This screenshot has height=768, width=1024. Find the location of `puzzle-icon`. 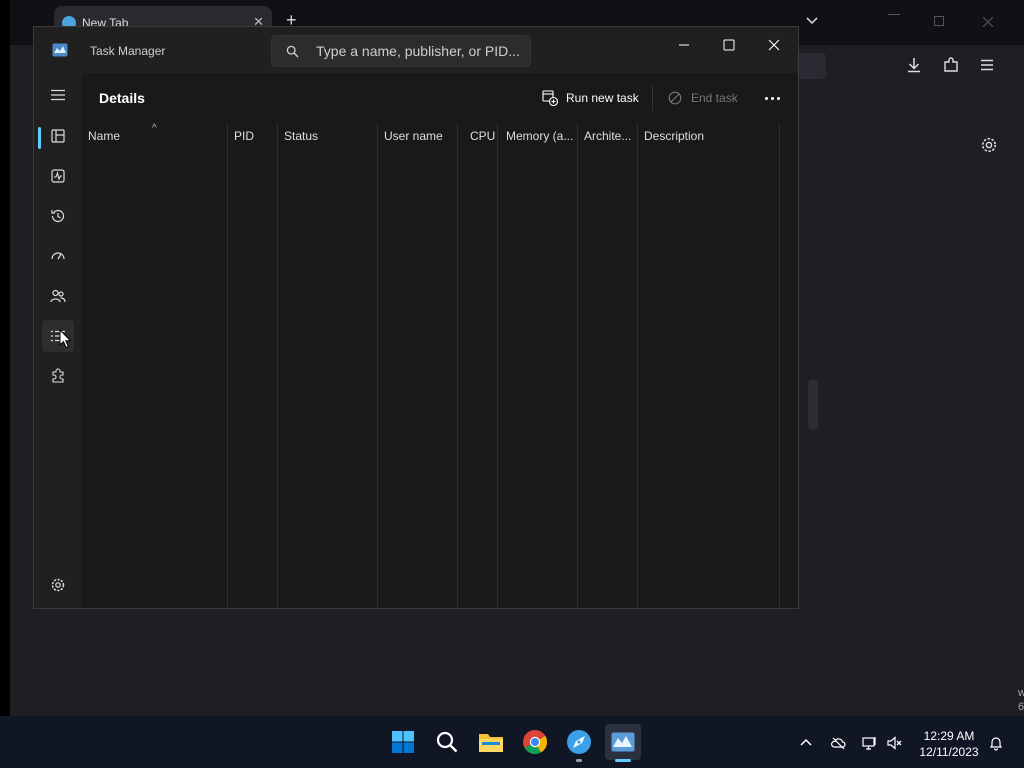

puzzle-icon is located at coordinates (58, 375).